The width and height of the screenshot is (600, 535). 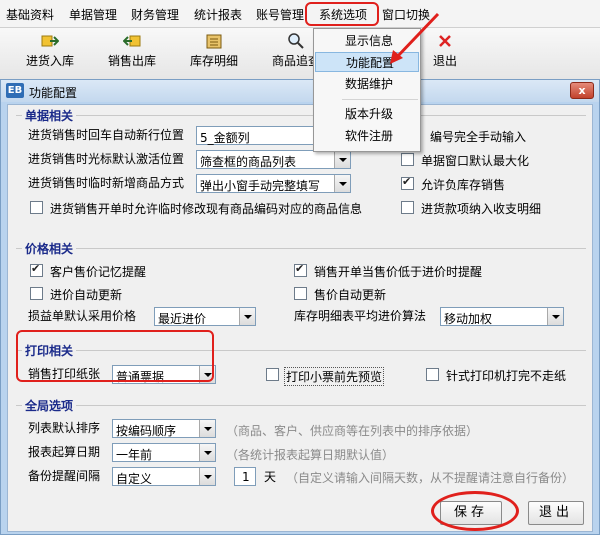 What do you see at coordinates (475, 511) in the screenshot?
I see `highlight-save-button` at bounding box center [475, 511].